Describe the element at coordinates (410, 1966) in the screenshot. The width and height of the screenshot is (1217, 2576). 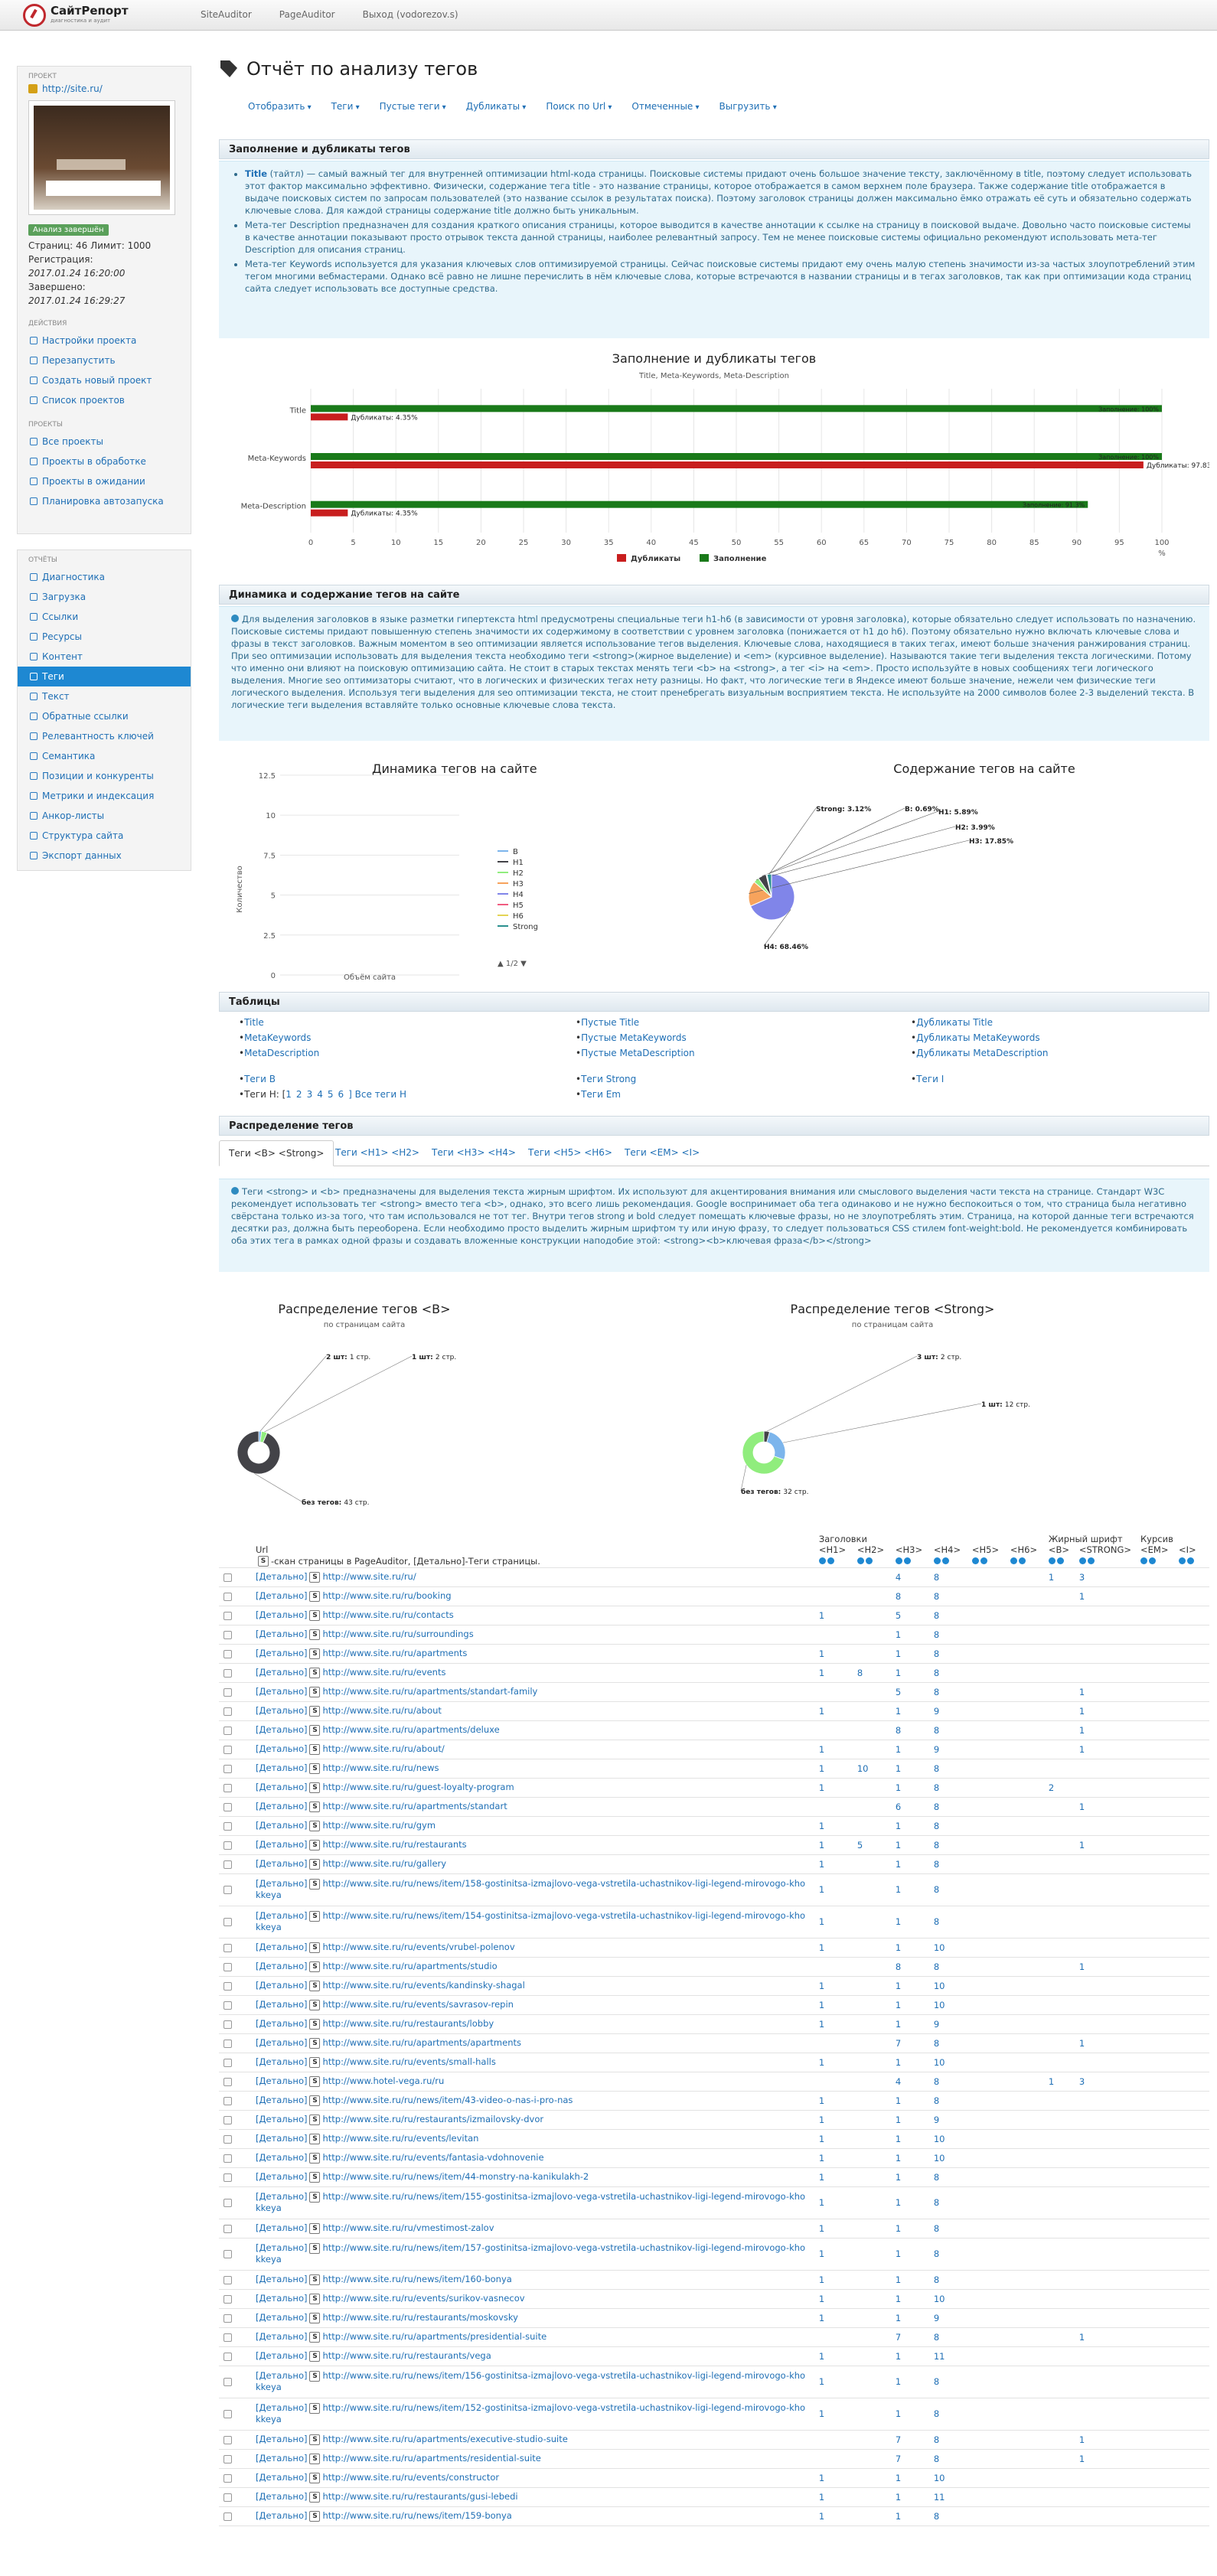
I see `url-link: http://www.site.ru/ru/apartments/studio` at that location.